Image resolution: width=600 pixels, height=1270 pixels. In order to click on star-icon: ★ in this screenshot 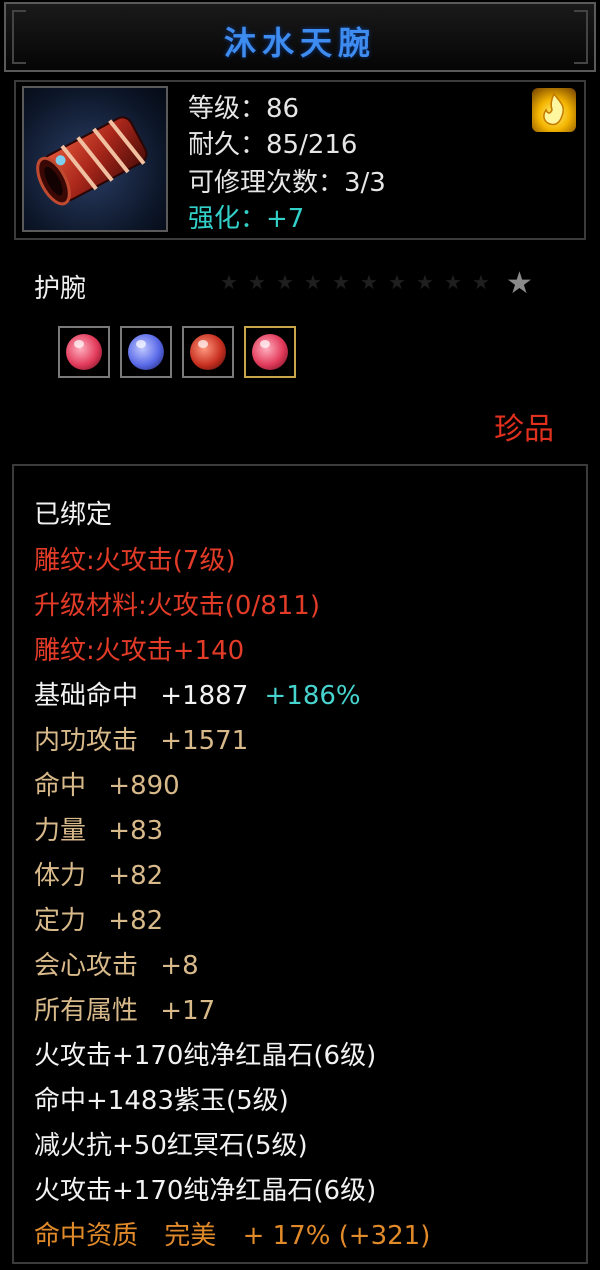, I will do `click(519, 283)`.